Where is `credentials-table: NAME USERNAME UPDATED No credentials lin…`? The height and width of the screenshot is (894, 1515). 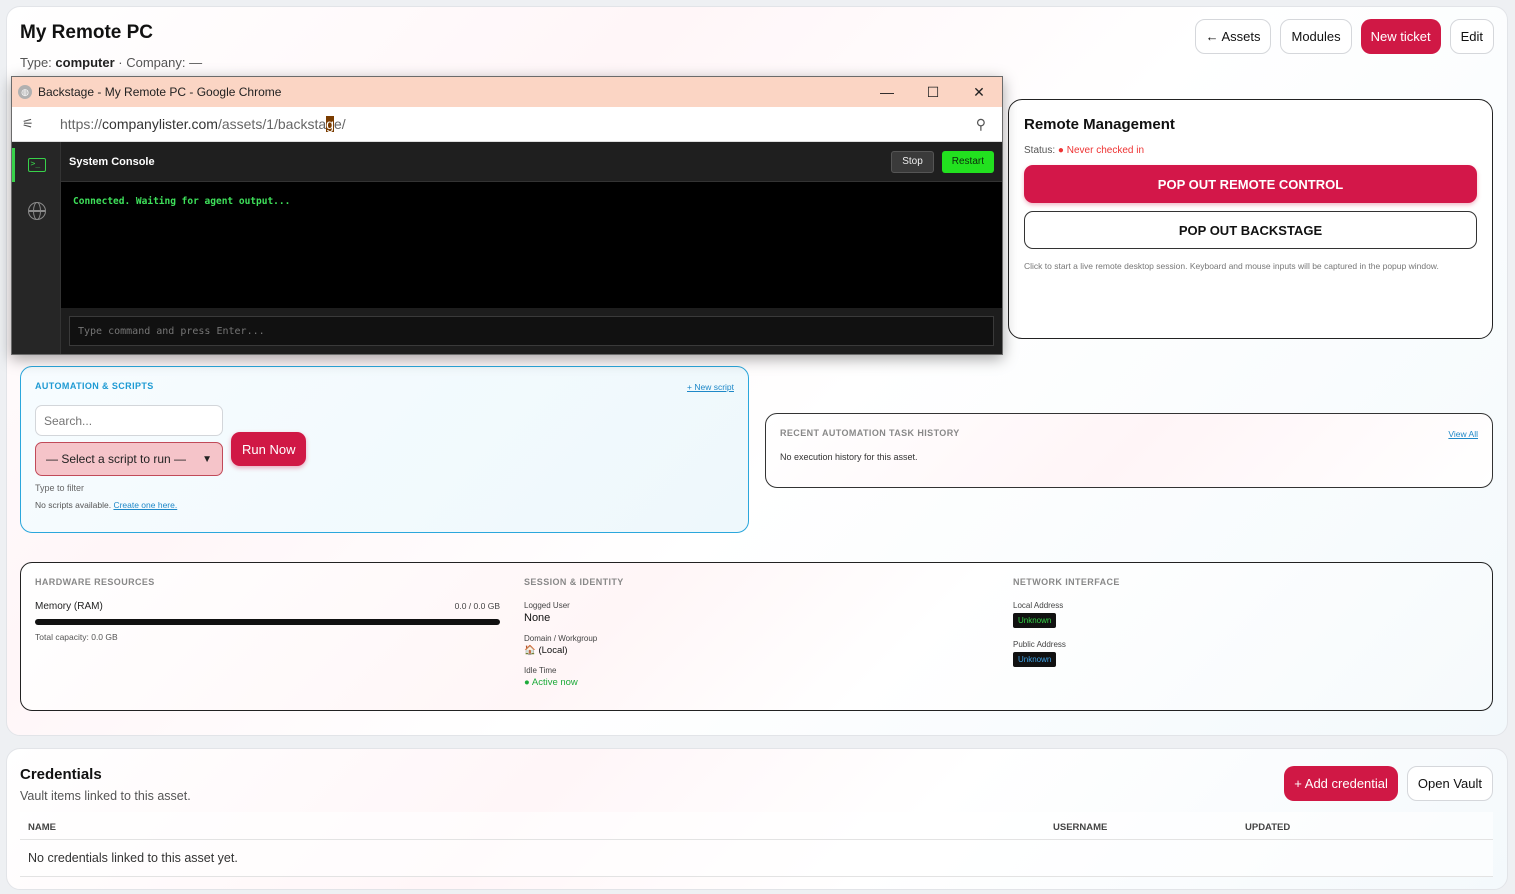
credentials-table: NAME USERNAME UPDATED No credentials lin… is located at coordinates (756, 844).